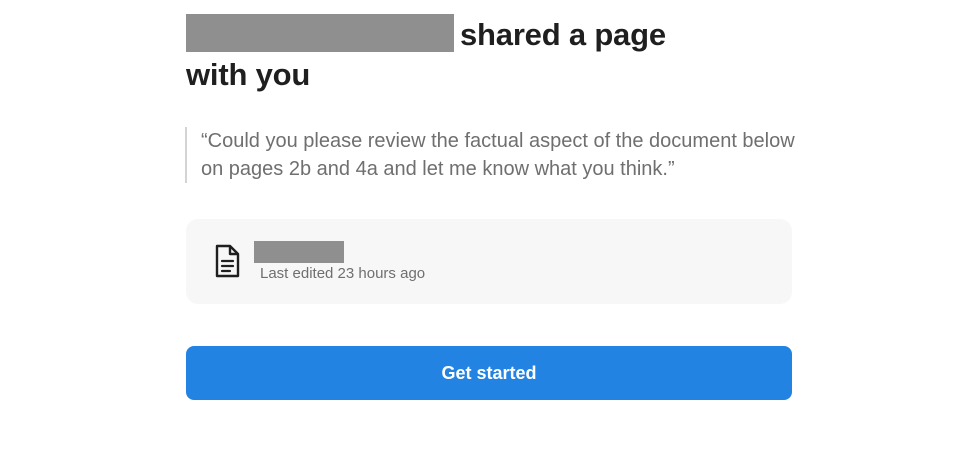  I want to click on shared-document-card: Last edited 23 hours ago, so click(489, 261).